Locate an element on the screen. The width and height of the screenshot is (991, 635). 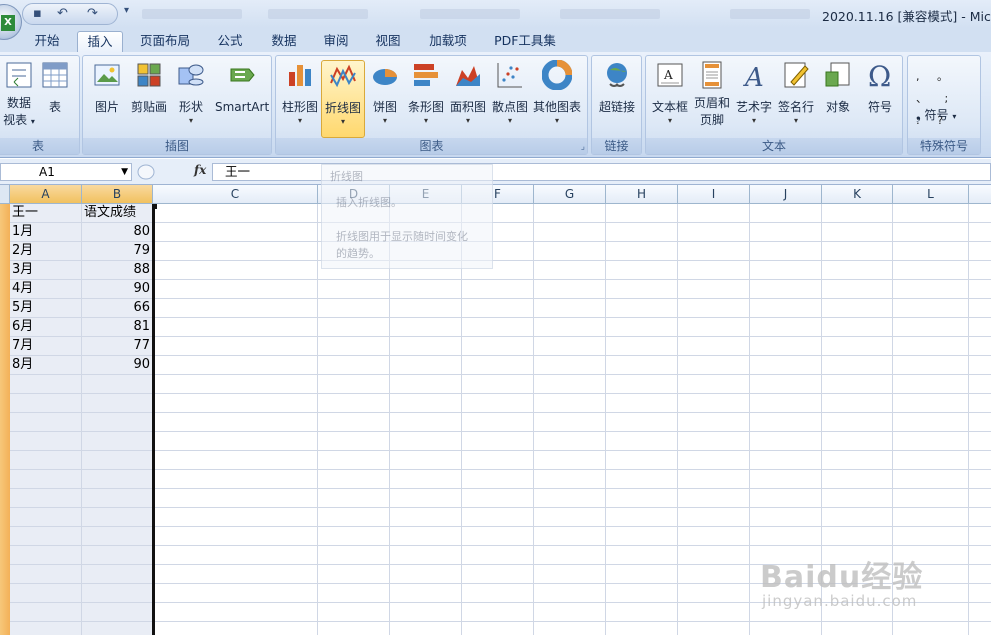
cell: 79 is located at coordinates (117, 251).